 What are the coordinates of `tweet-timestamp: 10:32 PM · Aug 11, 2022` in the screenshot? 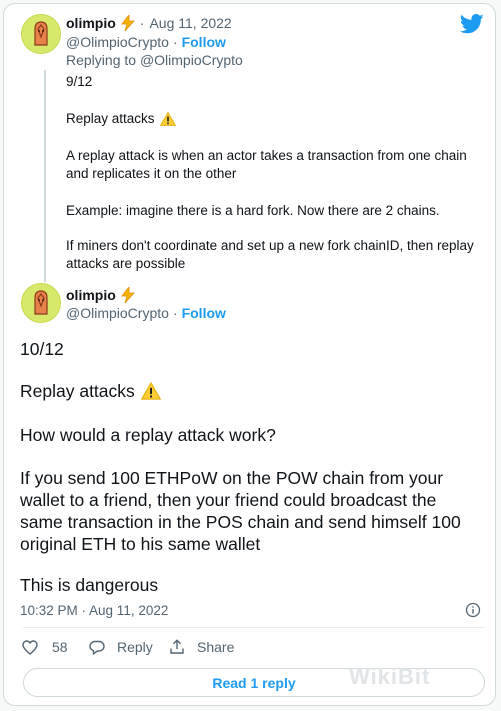 It's located at (94, 610).